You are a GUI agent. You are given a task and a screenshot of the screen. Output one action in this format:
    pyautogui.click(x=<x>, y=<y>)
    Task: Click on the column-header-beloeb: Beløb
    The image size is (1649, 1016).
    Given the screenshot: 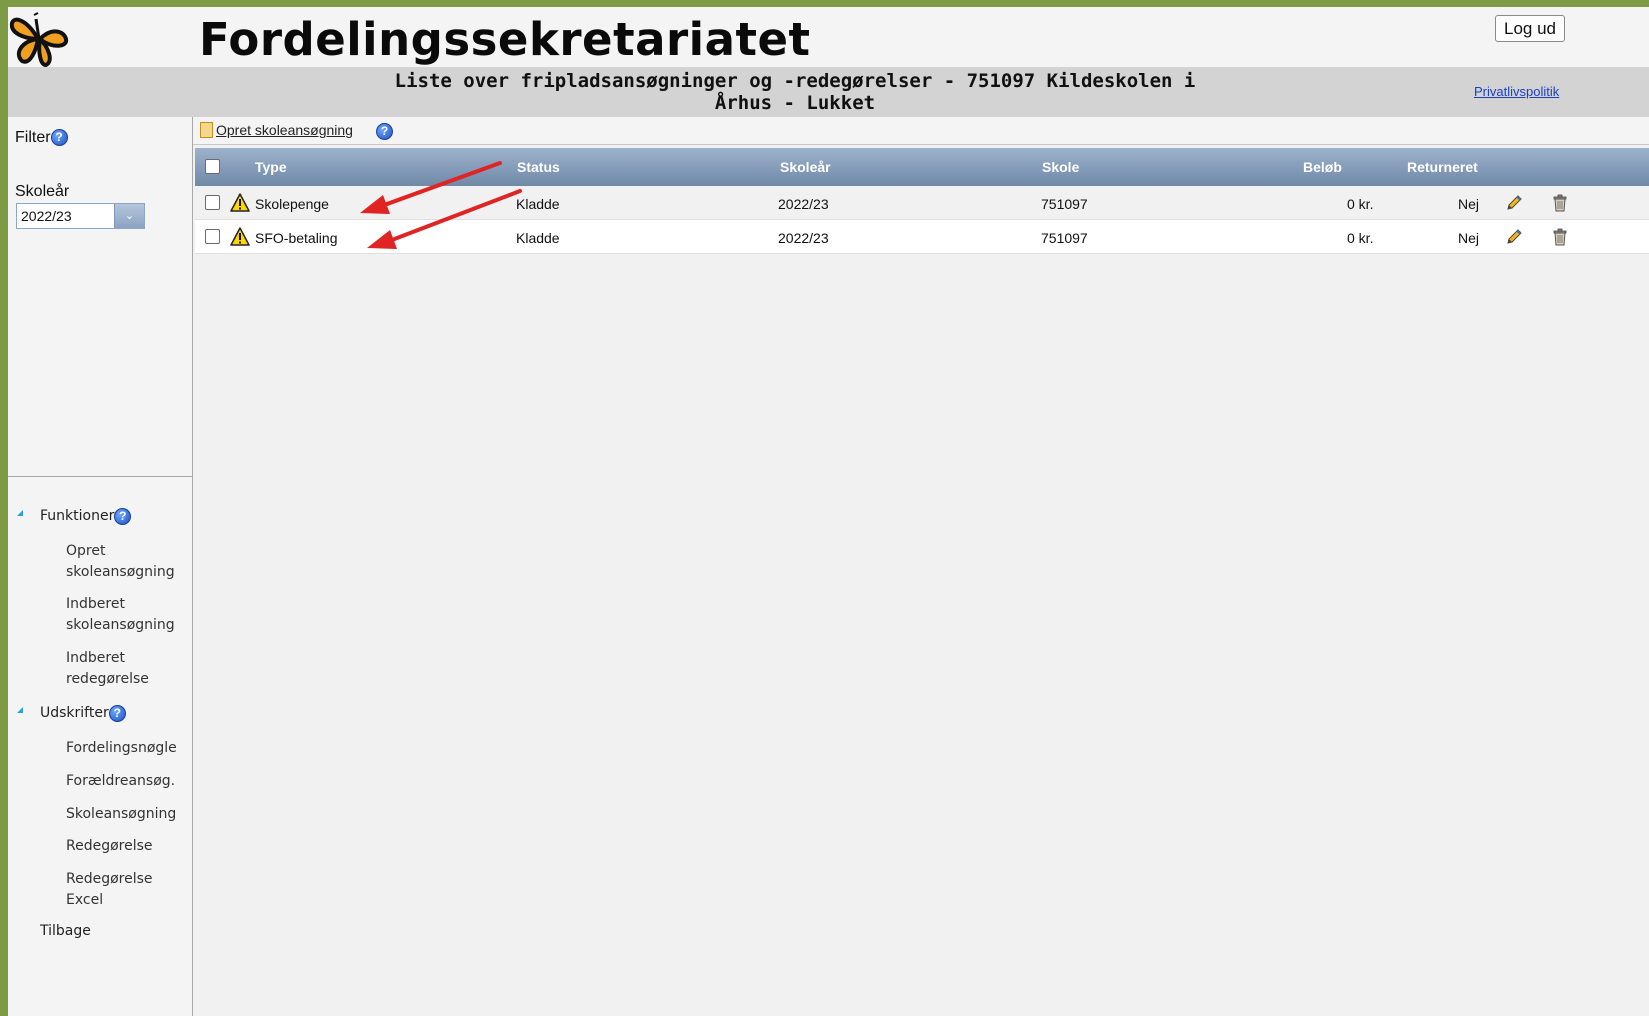 What is the action you would take?
    pyautogui.click(x=1322, y=167)
    